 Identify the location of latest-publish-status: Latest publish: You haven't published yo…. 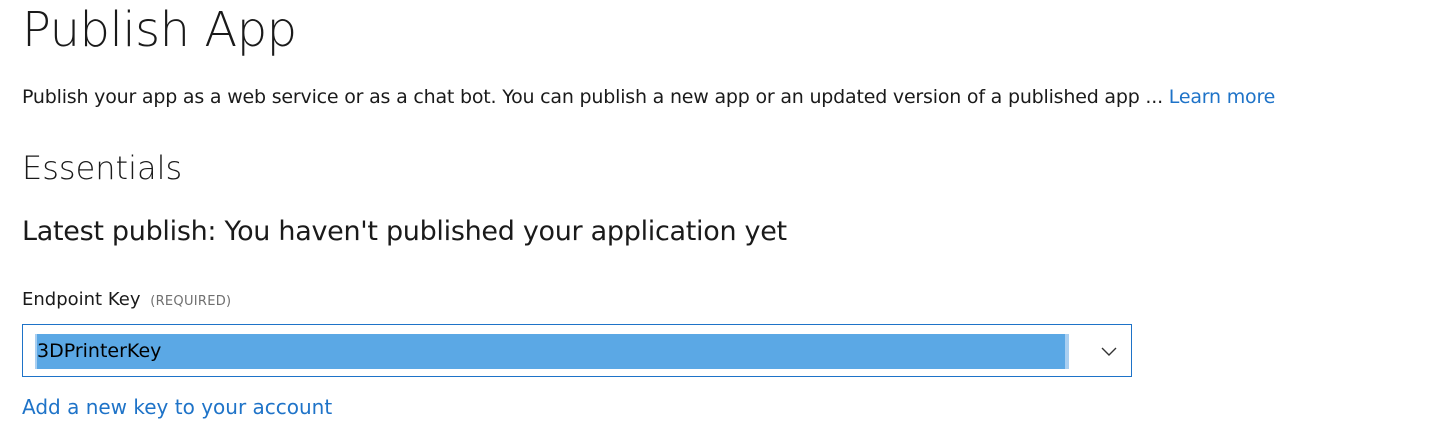
(404, 231).